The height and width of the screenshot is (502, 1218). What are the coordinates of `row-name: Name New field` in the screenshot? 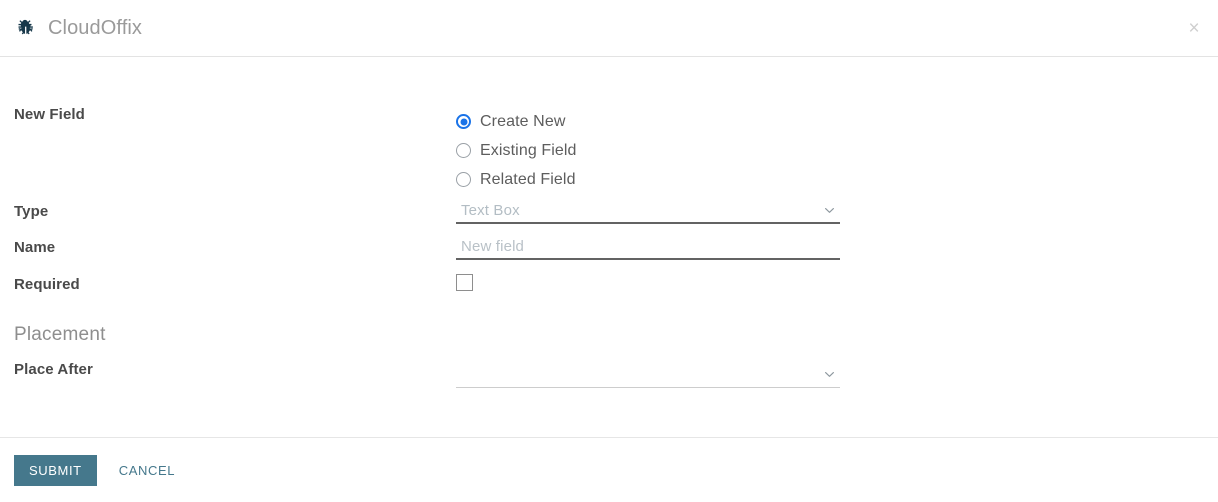 It's located at (609, 249).